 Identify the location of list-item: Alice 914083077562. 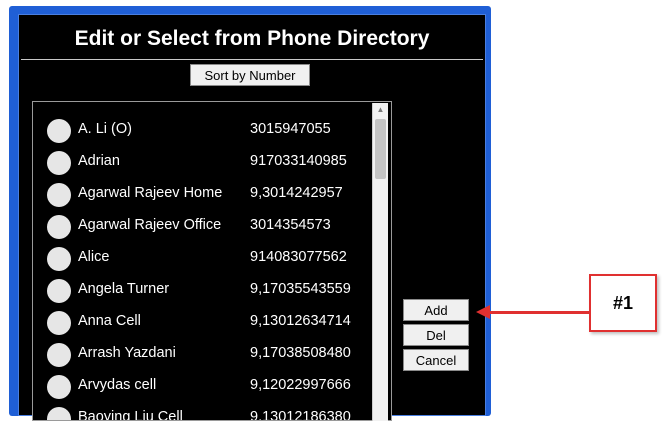
(203, 258).